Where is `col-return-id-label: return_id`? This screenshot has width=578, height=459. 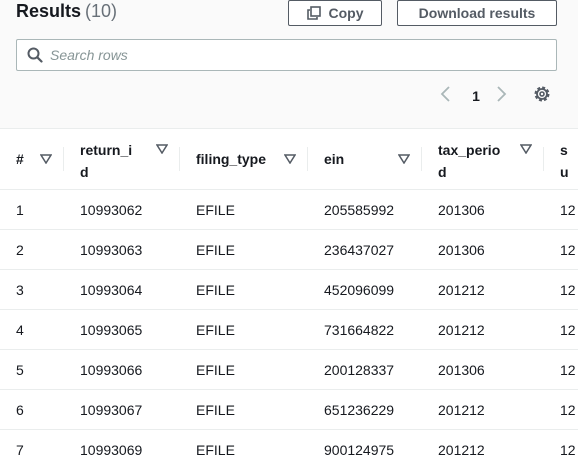 col-return-id-label: return_id is located at coordinates (106, 161).